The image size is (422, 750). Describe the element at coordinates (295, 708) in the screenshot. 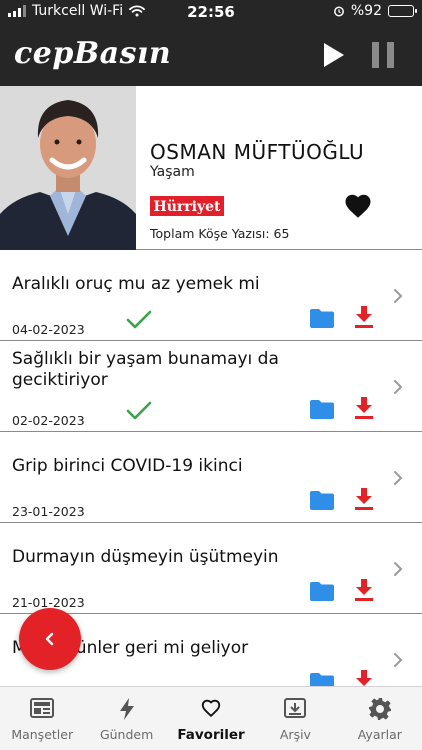

I see `archive-icon` at that location.